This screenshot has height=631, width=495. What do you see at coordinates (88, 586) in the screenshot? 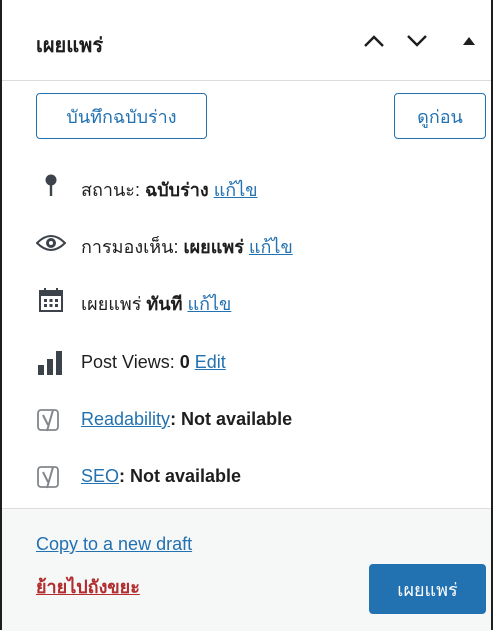
I see `move-to-trash-link: ย้ายไปถังขยะ` at bounding box center [88, 586].